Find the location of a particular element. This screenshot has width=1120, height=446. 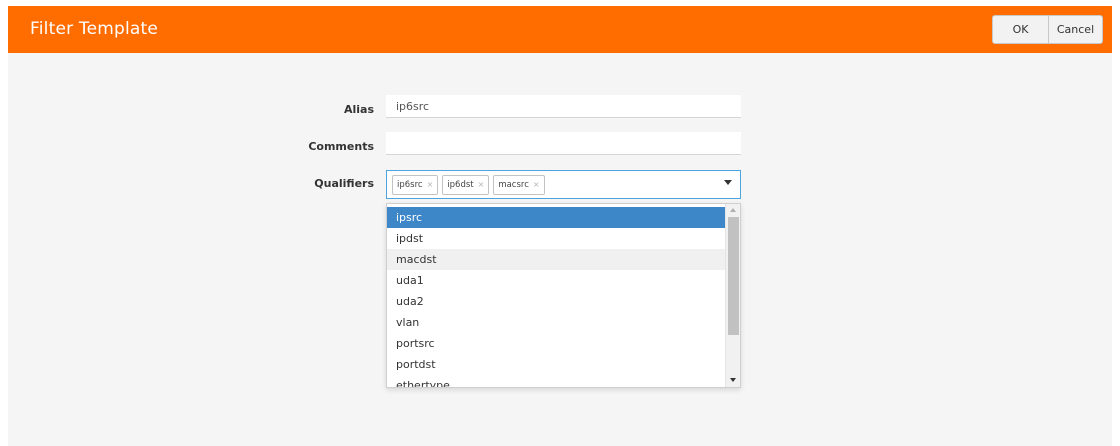

option-ipdst: ipdst is located at coordinates (556, 238).